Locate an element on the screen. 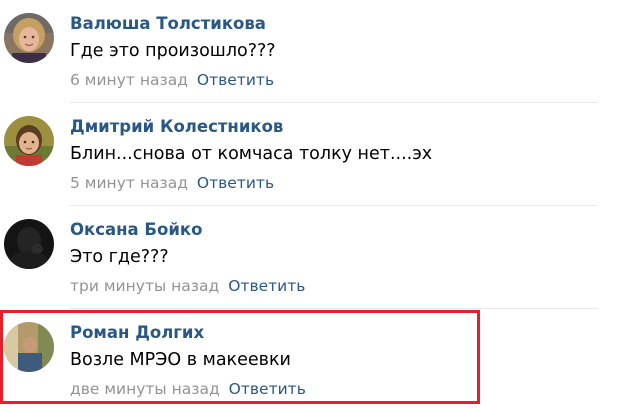 The width and height of the screenshot is (628, 412). comment-author: Валюша Толстикова is located at coordinates (168, 24).